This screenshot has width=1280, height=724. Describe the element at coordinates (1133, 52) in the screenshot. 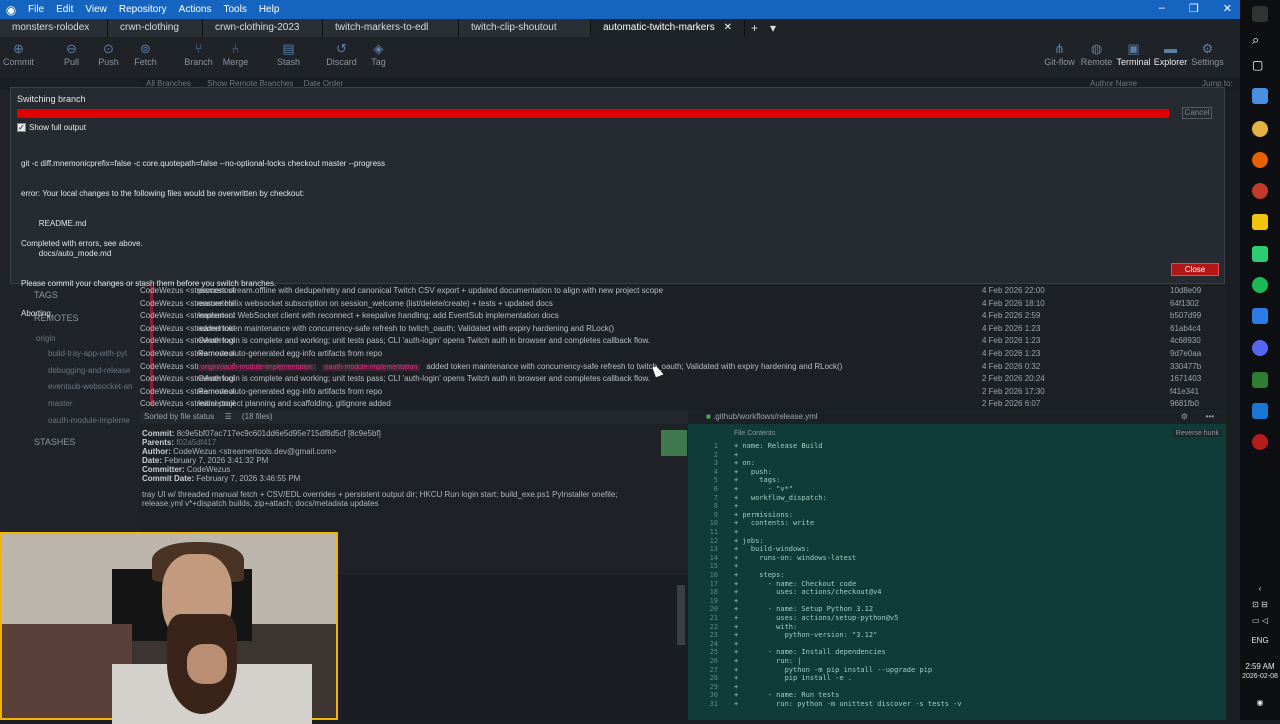

I see `terminal-button: ▣ Terminal` at that location.